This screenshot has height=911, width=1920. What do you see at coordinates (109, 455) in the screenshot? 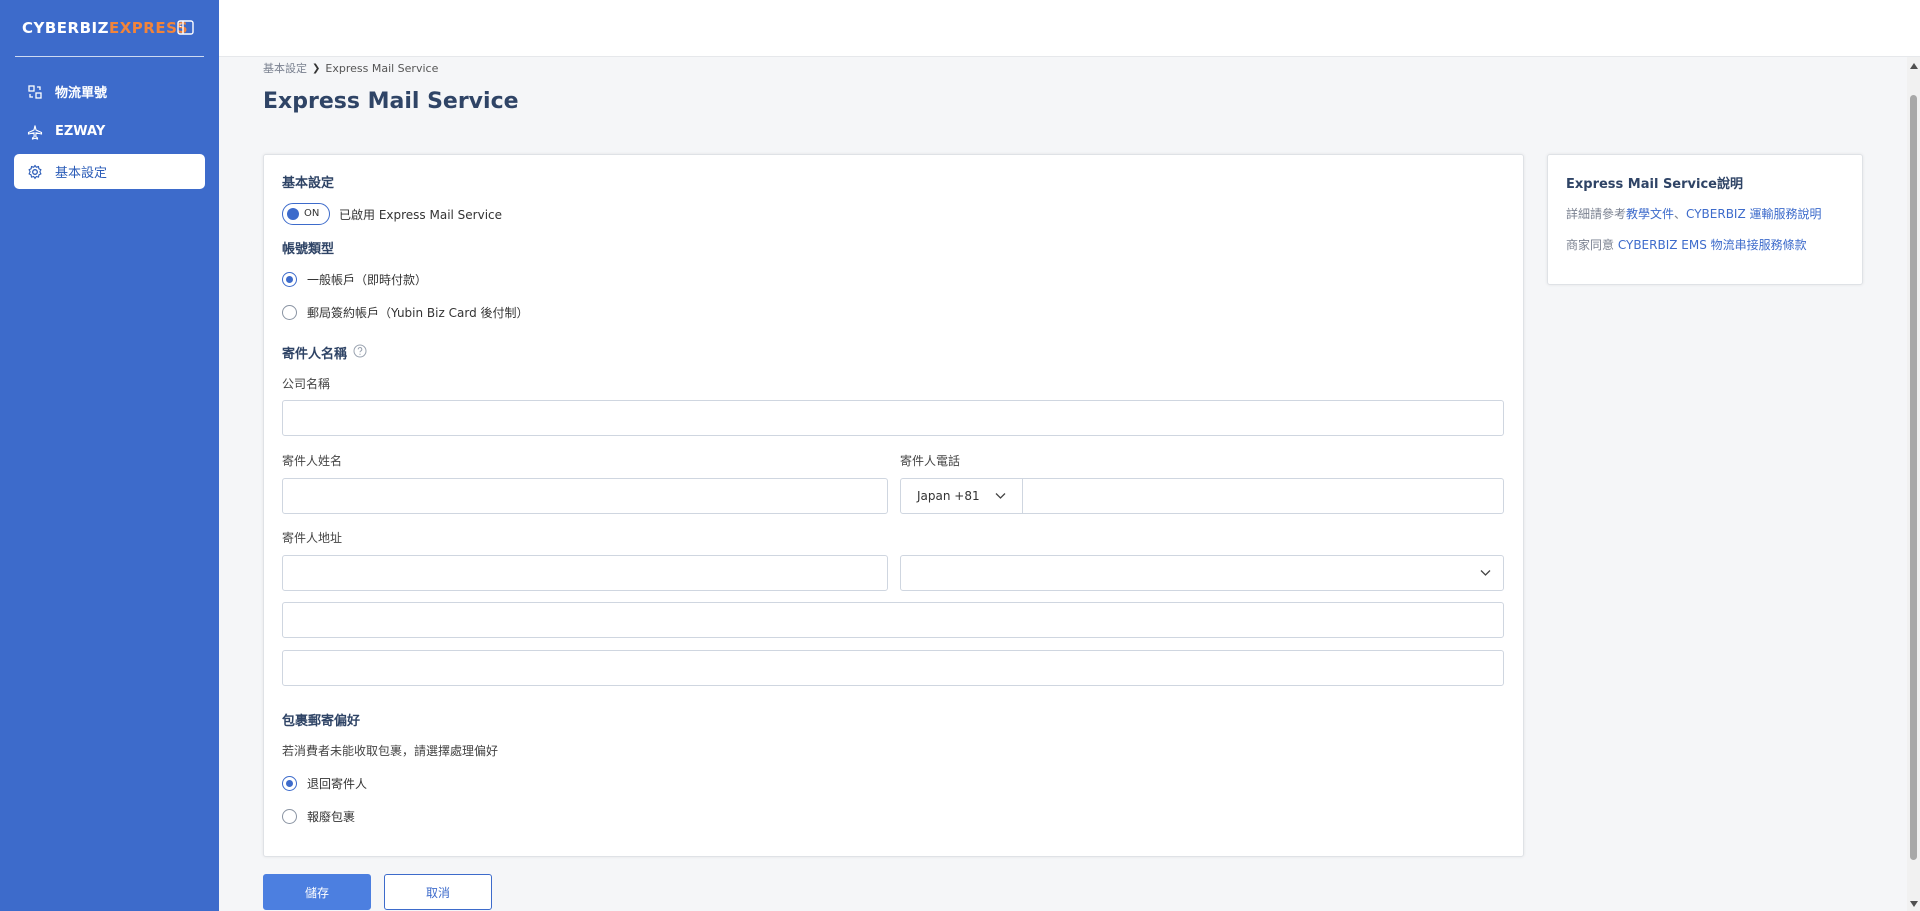
I see `sidebar: CYBERBIZEXPRESS 物流單號 EZWAY 基本設定` at bounding box center [109, 455].